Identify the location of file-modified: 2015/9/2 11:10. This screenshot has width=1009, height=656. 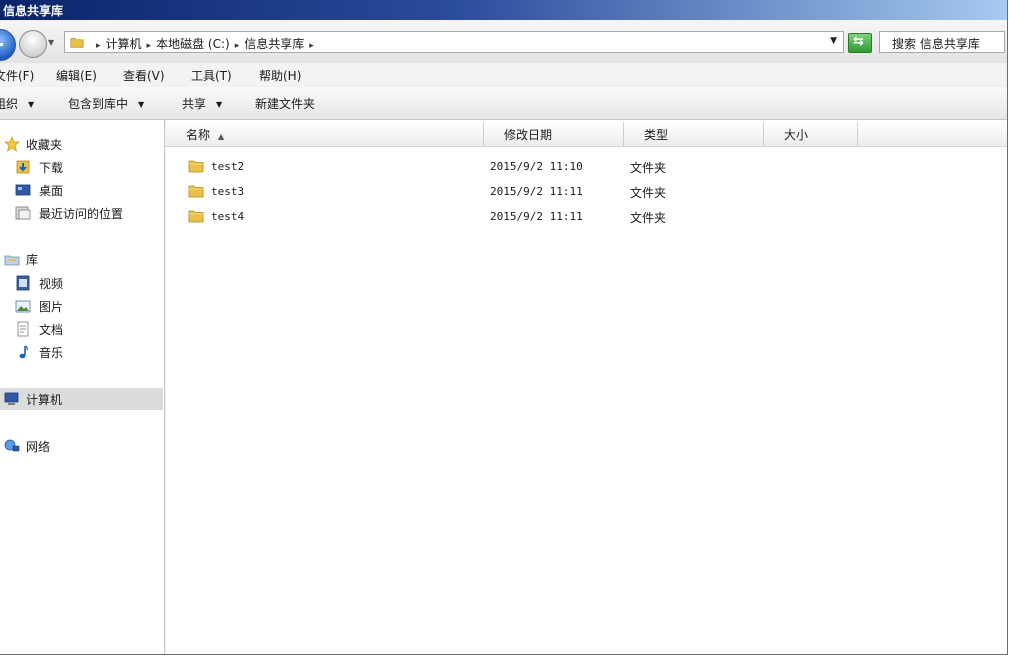
(536, 166).